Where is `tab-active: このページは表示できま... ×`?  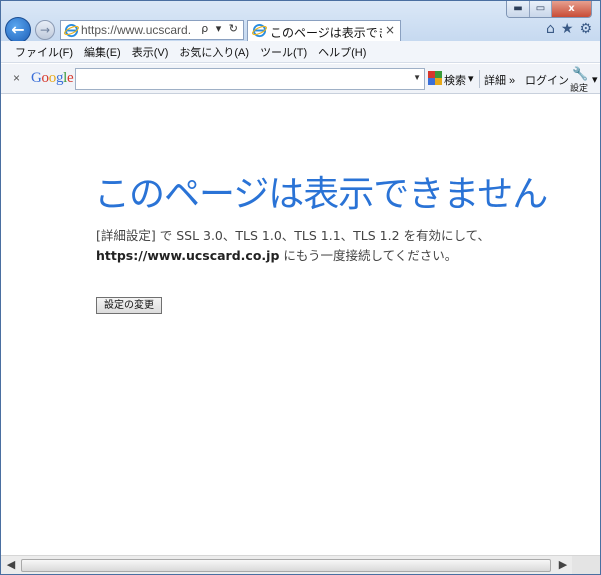
tab-active: このページは表示できま... × is located at coordinates (324, 30).